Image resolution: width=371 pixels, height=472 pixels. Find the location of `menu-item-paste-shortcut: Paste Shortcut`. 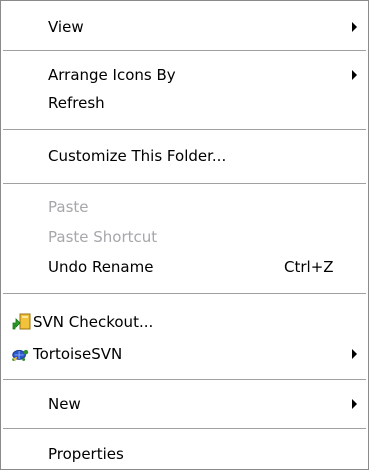

menu-item-paste-shortcut: Paste Shortcut is located at coordinates (184, 237).